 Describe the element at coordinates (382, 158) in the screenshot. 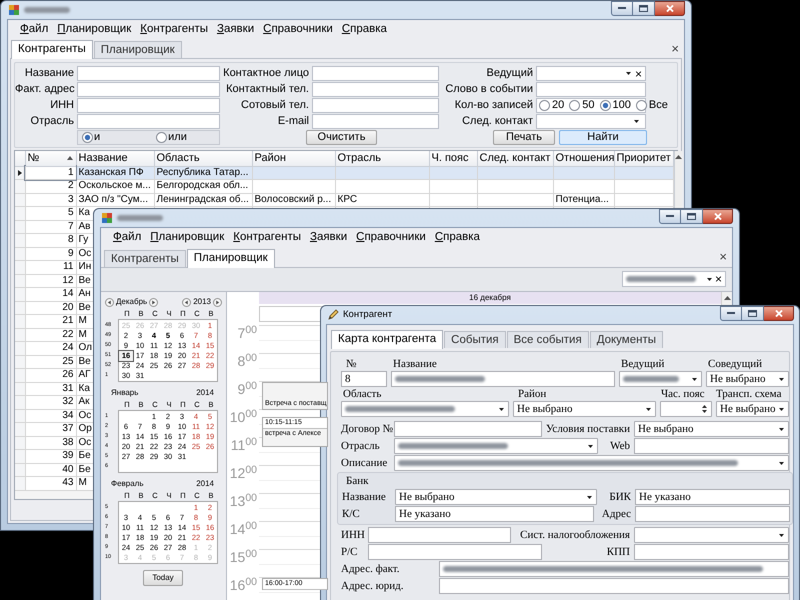

I see `column-header: Отрасль` at that location.